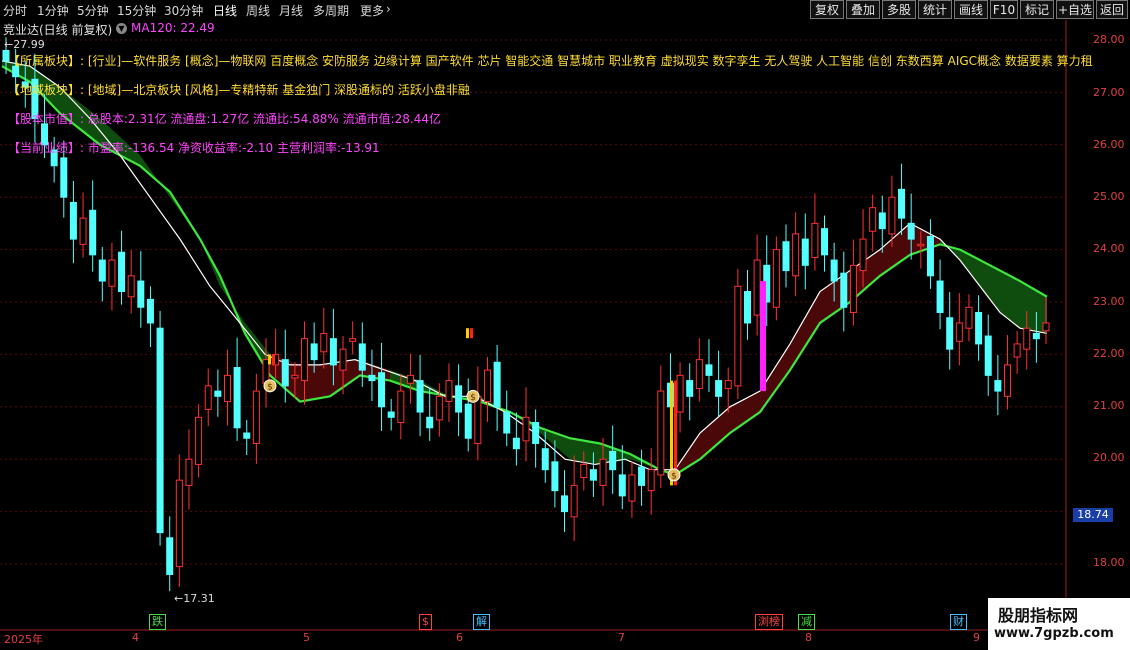  Describe the element at coordinates (899, 9) in the screenshot. I see `multi-stock-button: 多股` at that location.